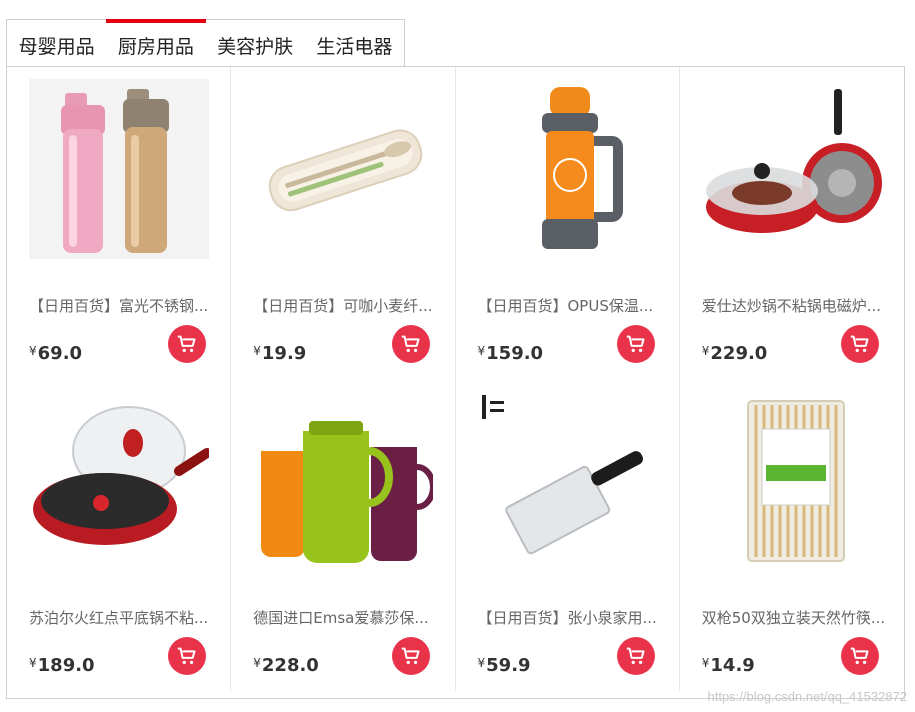 The height and width of the screenshot is (712, 915). Describe the element at coordinates (732, 665) in the screenshot. I see `price-value: 14.9` at that location.